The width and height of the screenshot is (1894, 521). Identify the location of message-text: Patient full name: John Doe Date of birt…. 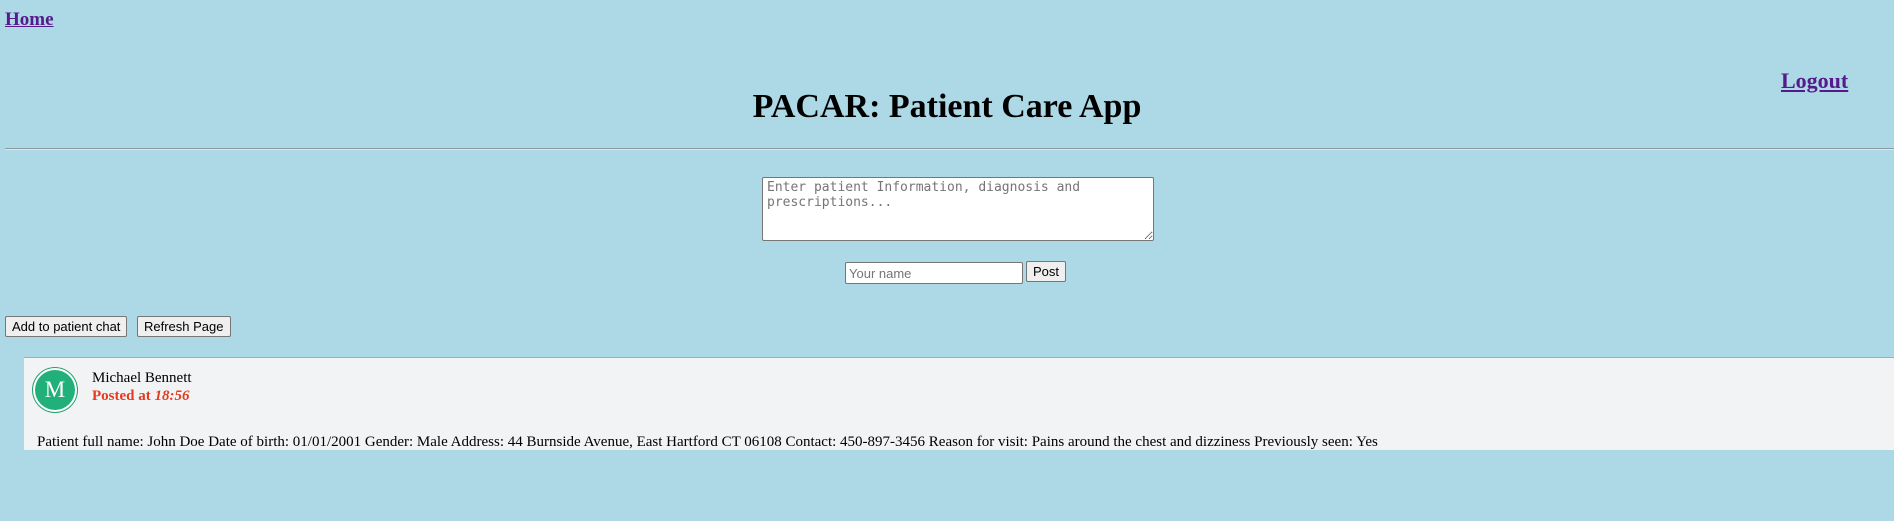
(707, 442).